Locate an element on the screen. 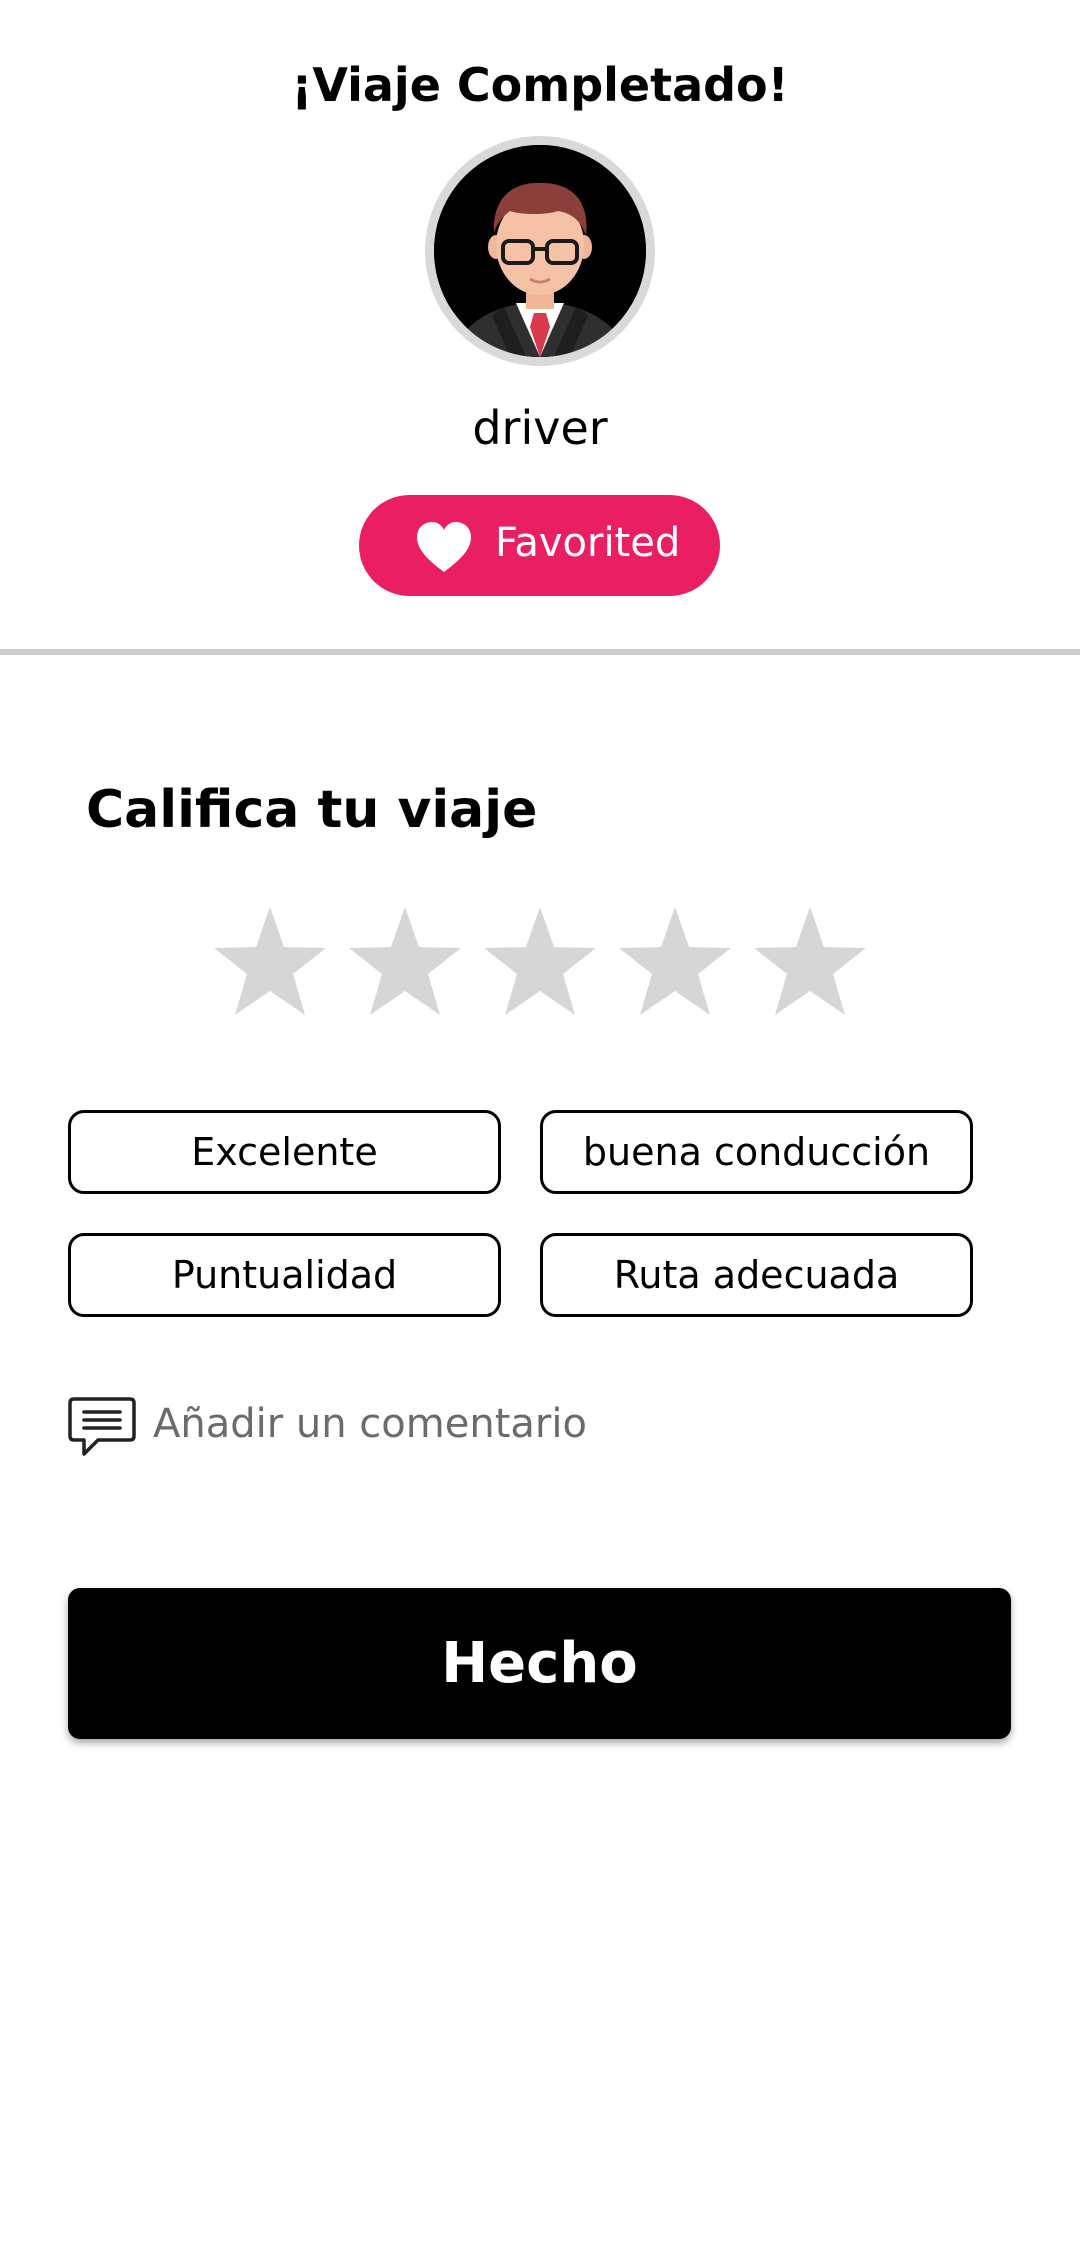 The width and height of the screenshot is (1080, 2266). star-3-button is located at coordinates (540, 962).